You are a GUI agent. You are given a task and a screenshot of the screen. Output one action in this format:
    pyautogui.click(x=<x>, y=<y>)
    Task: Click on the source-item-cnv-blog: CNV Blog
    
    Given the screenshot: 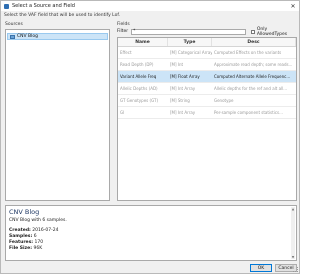 What is the action you would take?
    pyautogui.click(x=57, y=36)
    